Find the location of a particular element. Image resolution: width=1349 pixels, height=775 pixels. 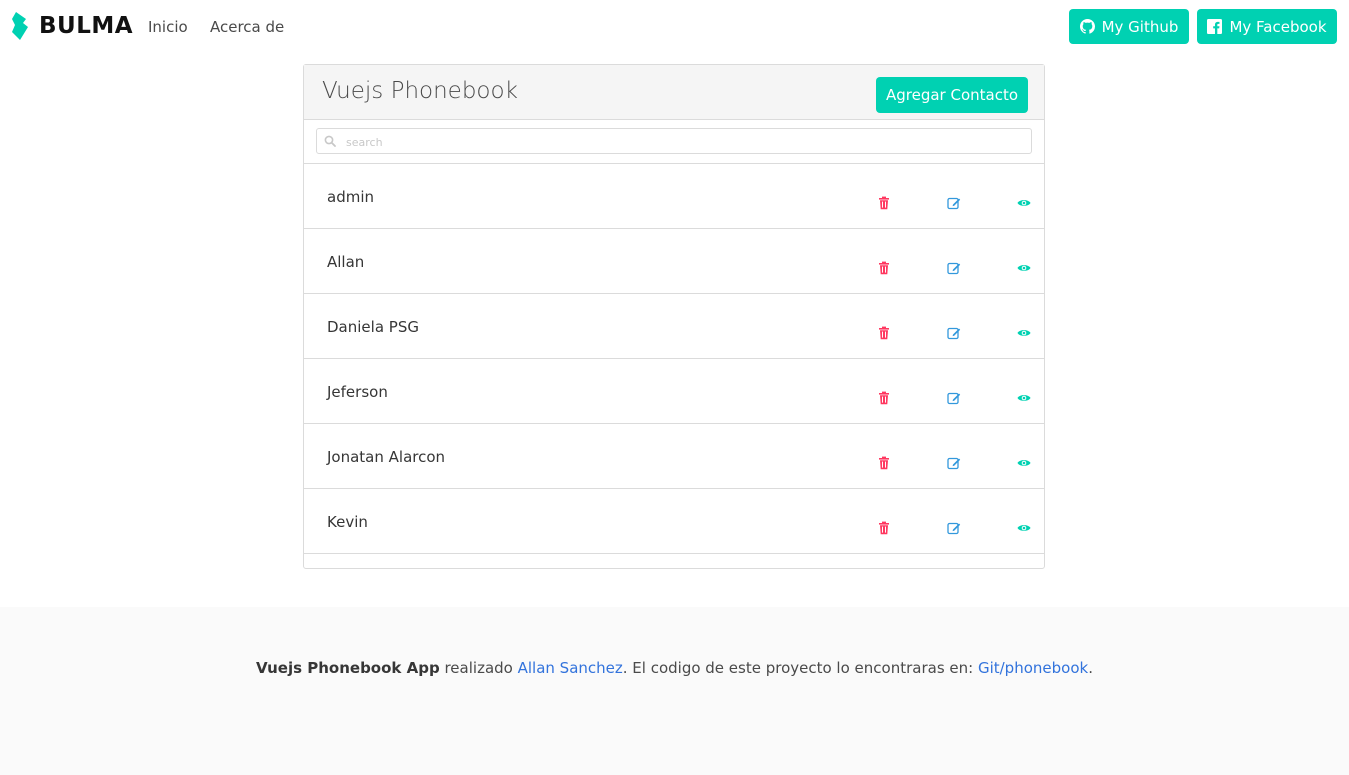

contact-row: admin is located at coordinates (674, 196).